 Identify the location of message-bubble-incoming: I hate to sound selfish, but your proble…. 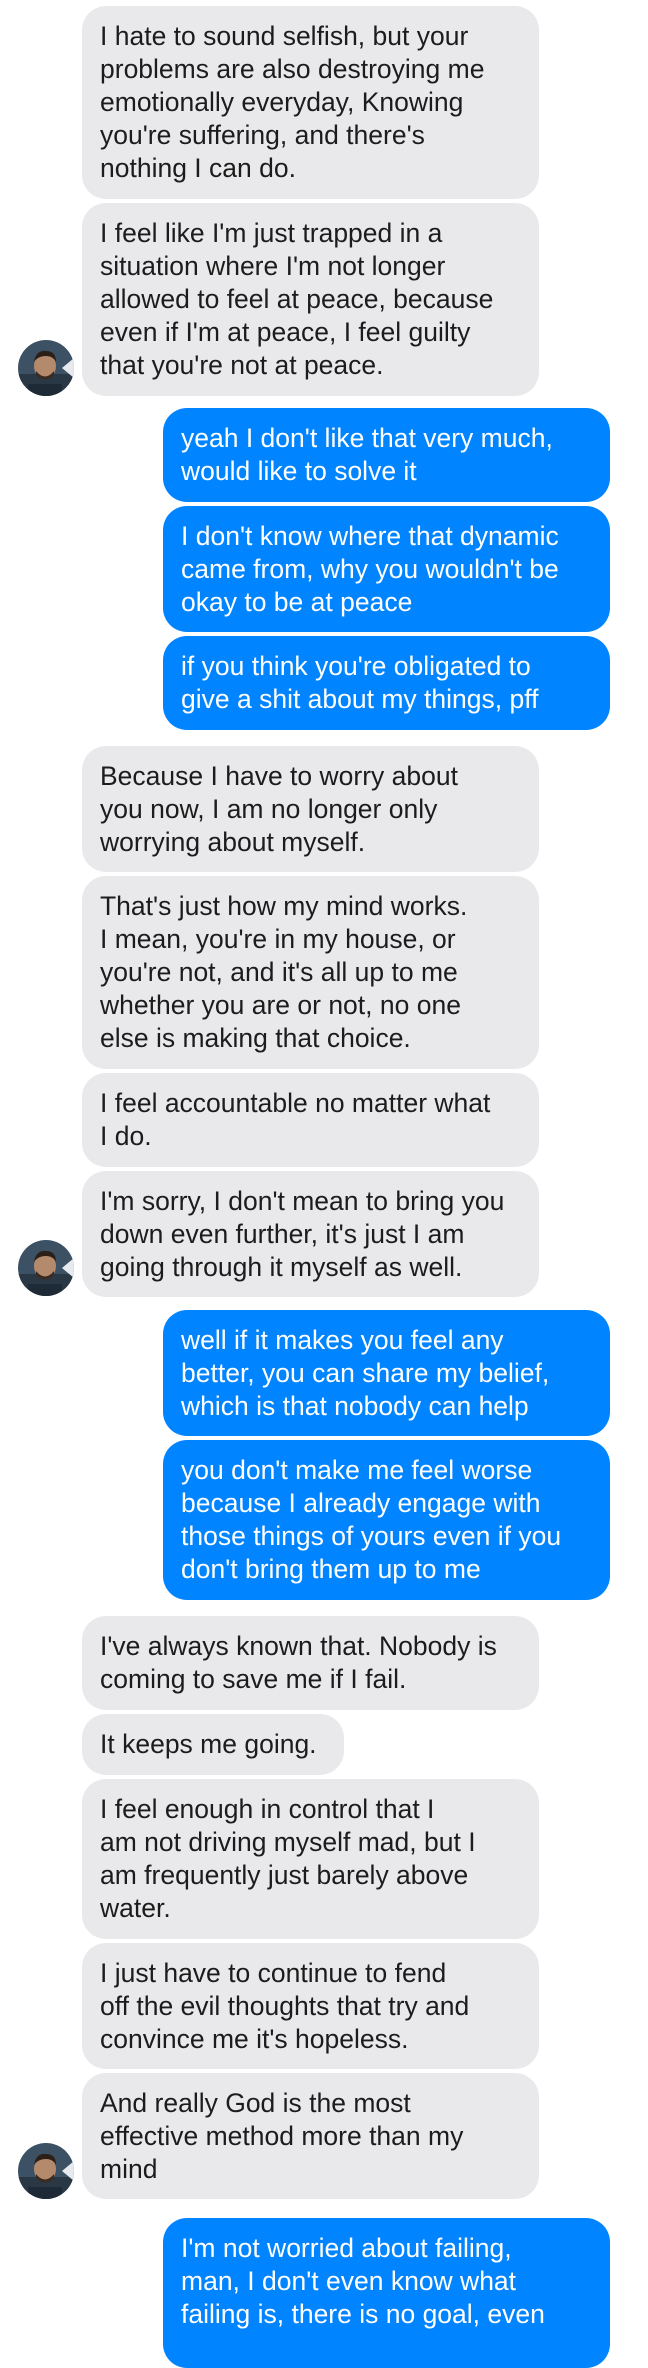
(310, 102).